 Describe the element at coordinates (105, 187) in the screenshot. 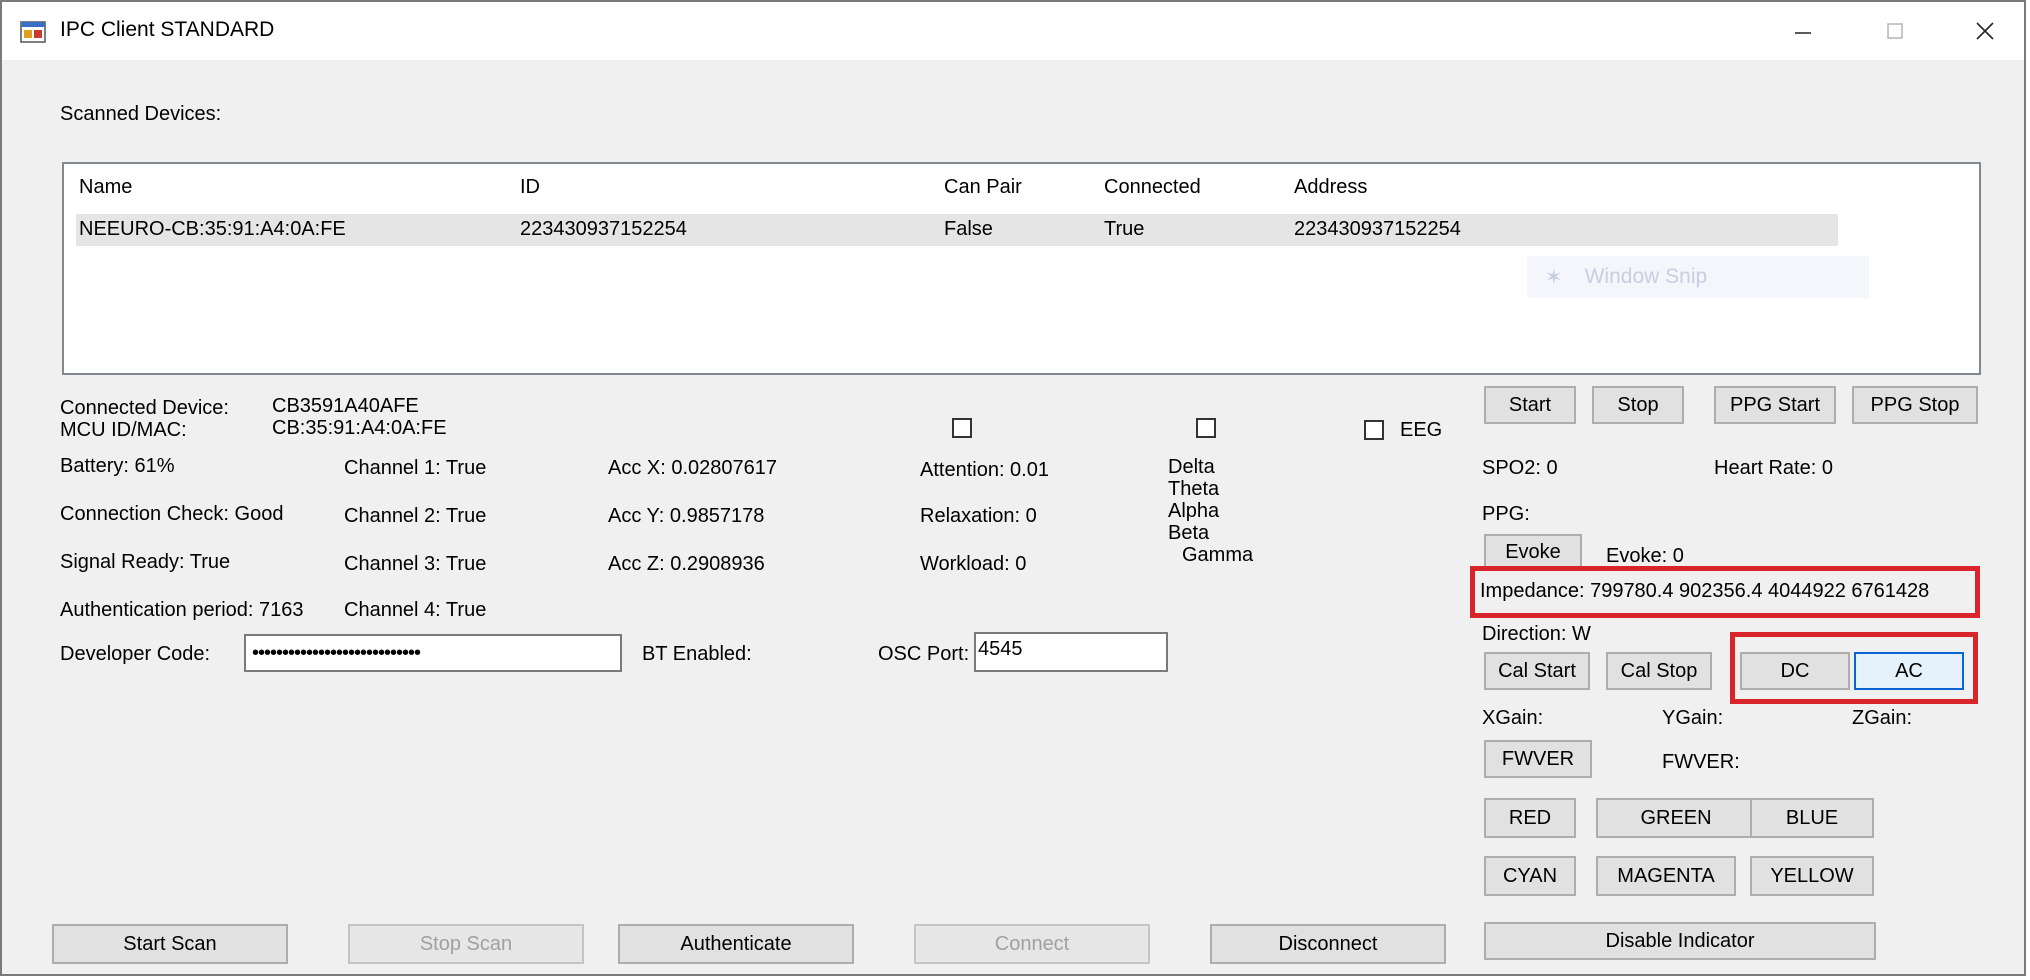

I see `column-header-name: Name` at that location.